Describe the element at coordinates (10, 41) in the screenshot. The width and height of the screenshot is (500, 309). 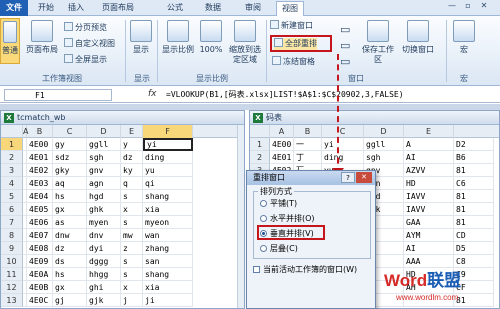
I see `normal-view-button: 普通` at that location.